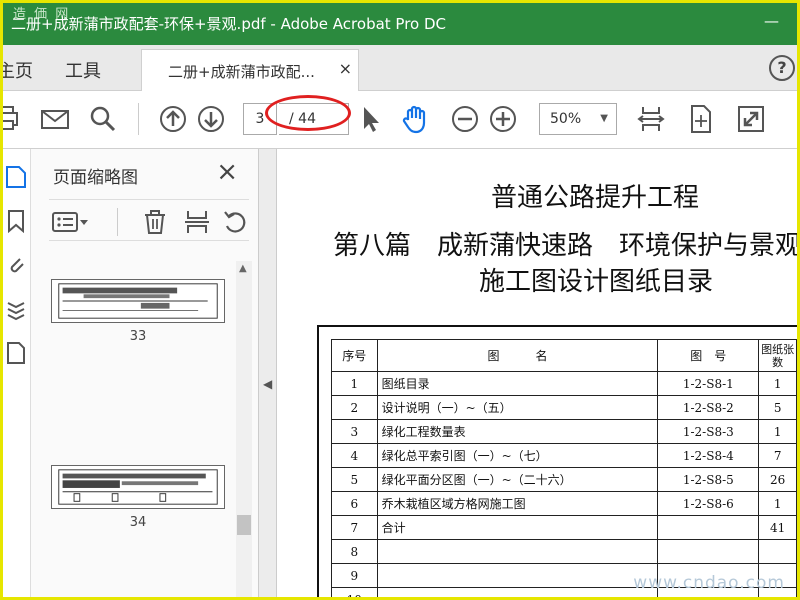  I want to click on table-row: 7 合计 41, so click(564, 527).